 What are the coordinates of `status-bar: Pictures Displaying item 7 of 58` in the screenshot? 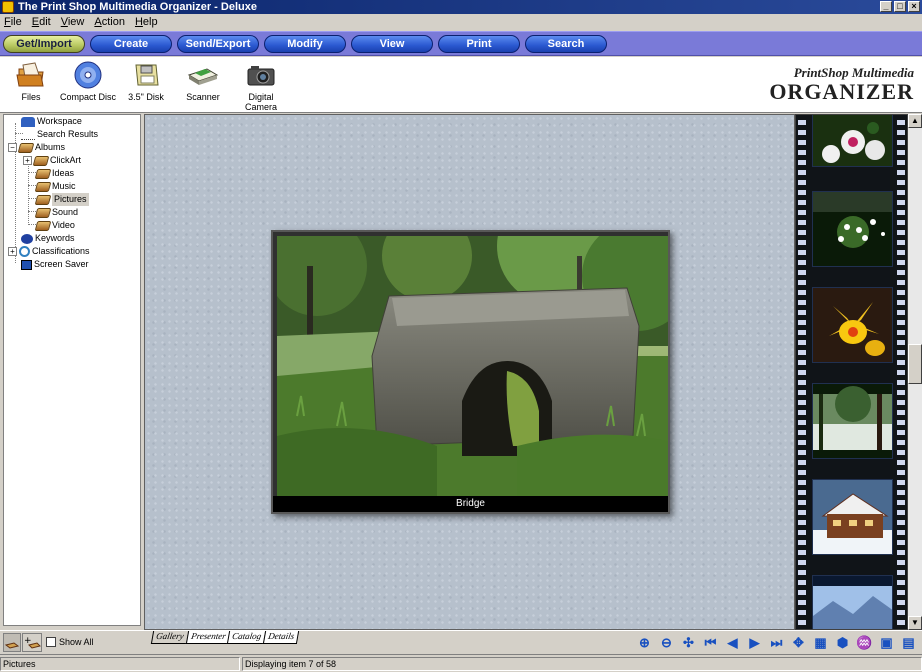 It's located at (461, 663).